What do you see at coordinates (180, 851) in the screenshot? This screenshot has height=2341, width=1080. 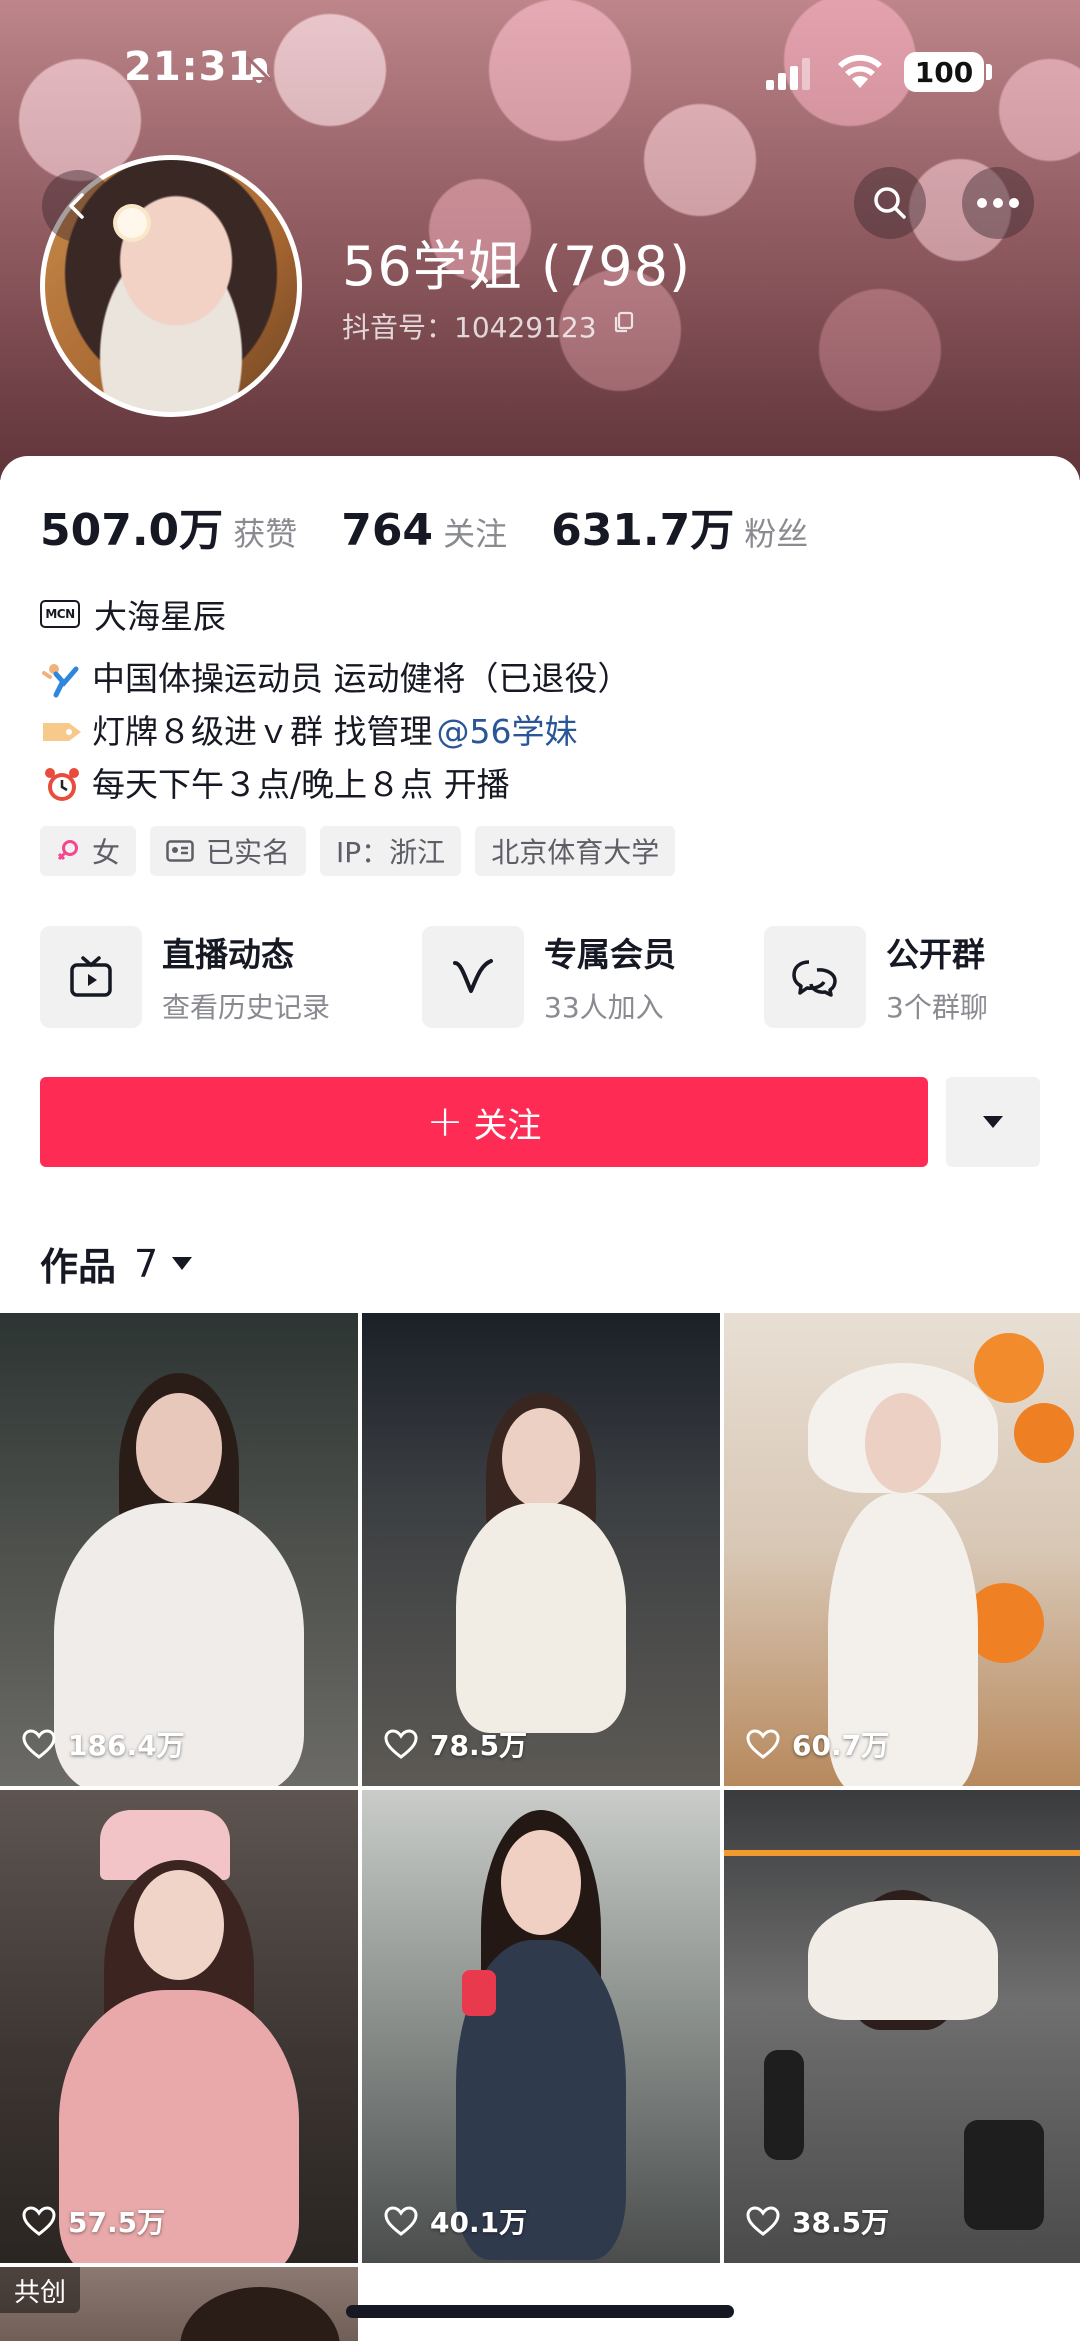 I see `id-card-icon` at bounding box center [180, 851].